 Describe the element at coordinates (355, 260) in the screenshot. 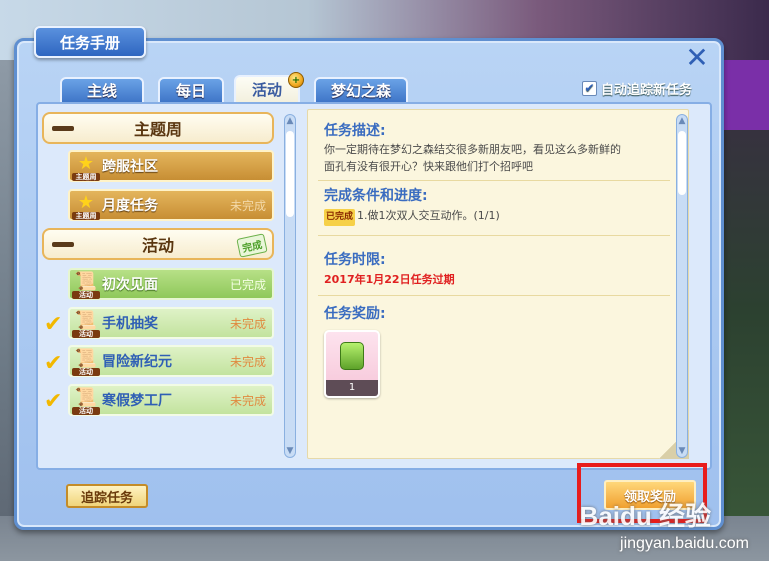

I see `time-limit-title: 任务时限:` at that location.